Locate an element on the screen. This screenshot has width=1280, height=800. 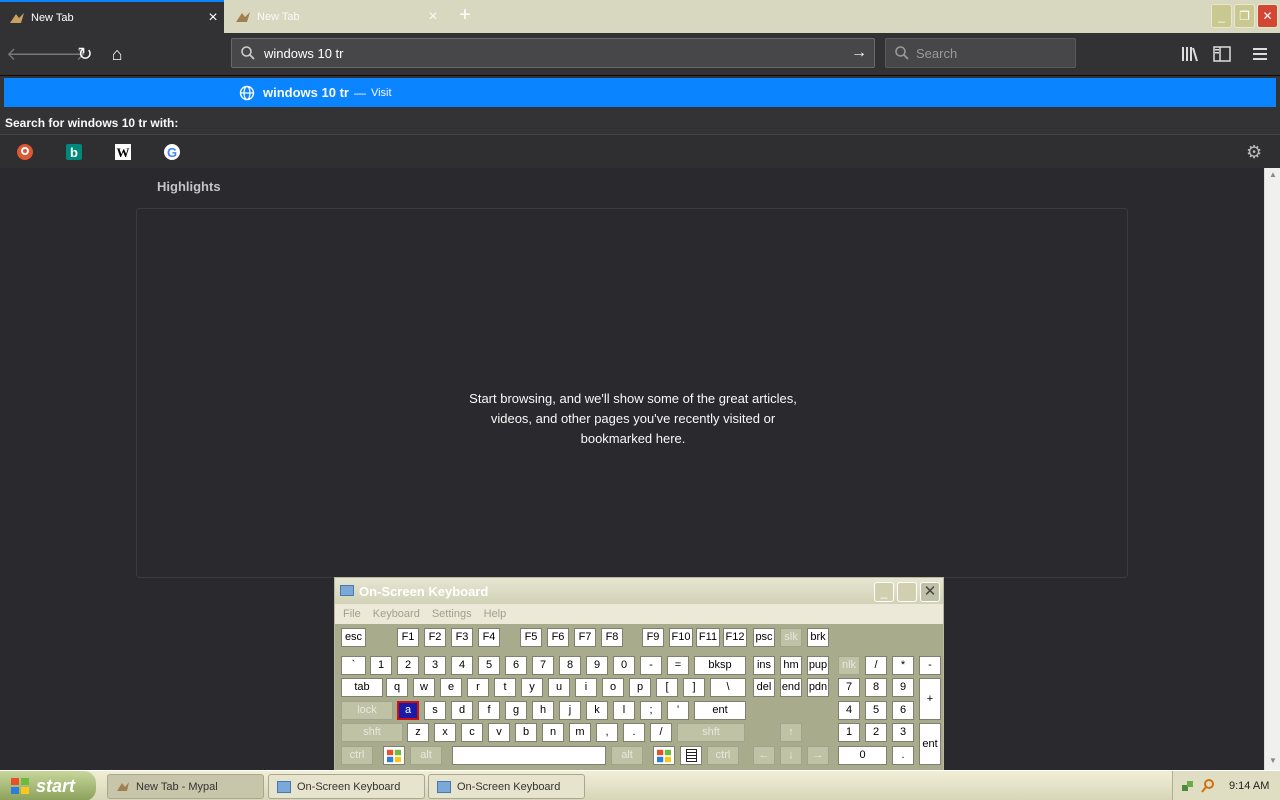
osk-key-j: j is located at coordinates (570, 710).